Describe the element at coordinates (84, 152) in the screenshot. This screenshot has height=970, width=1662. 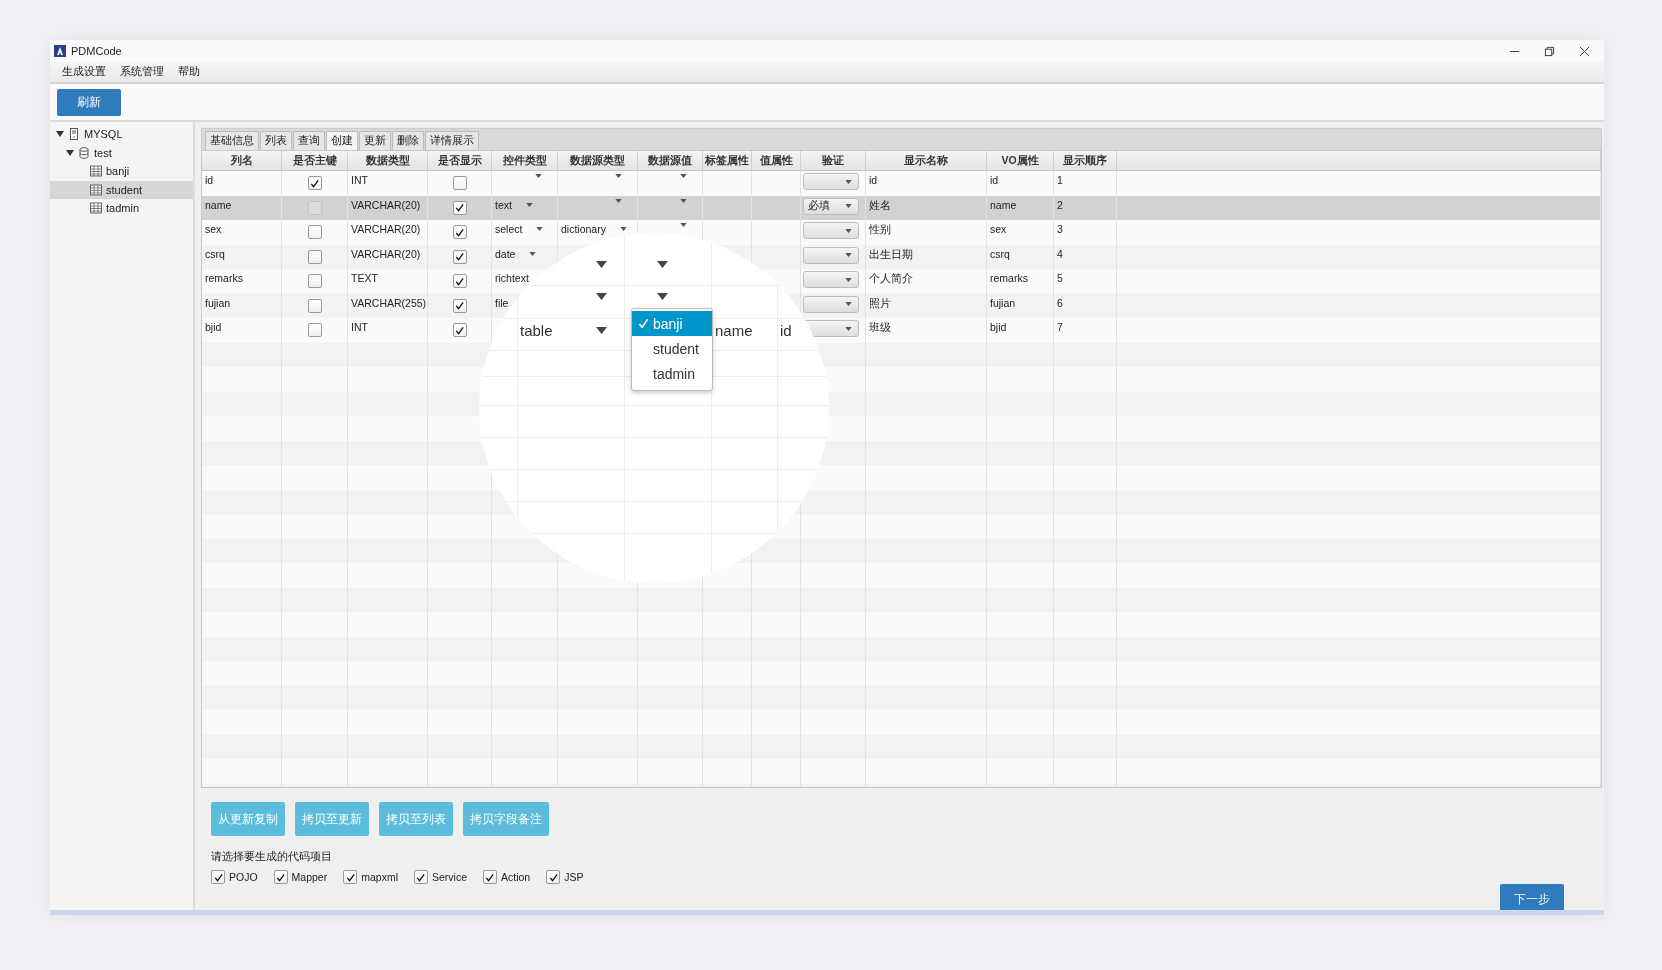
I see `database-icon` at that location.